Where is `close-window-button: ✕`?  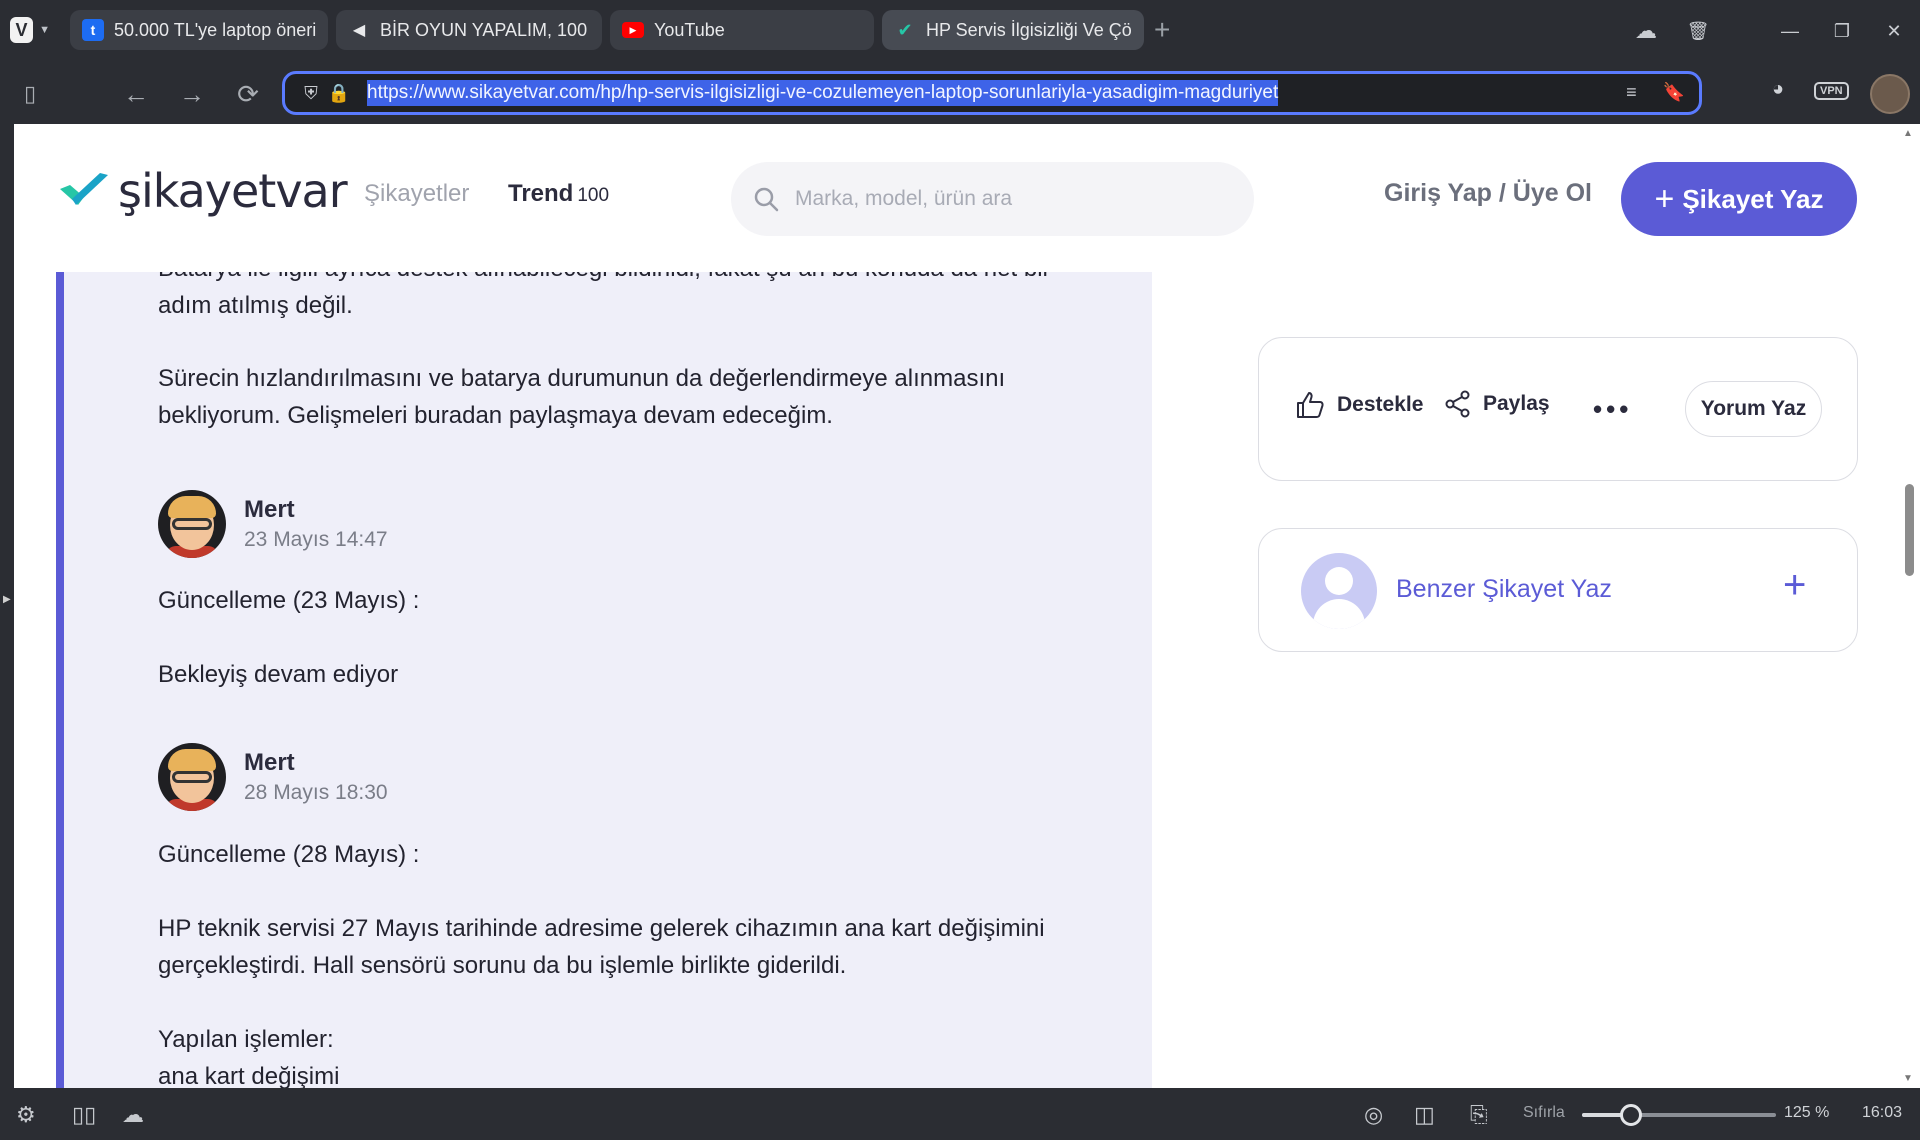
close-window-button: ✕ is located at coordinates (1894, 31).